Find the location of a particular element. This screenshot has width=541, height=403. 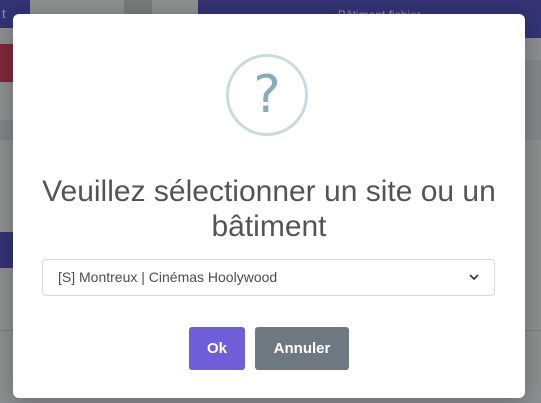

chevron-down-icon is located at coordinates (474, 277).